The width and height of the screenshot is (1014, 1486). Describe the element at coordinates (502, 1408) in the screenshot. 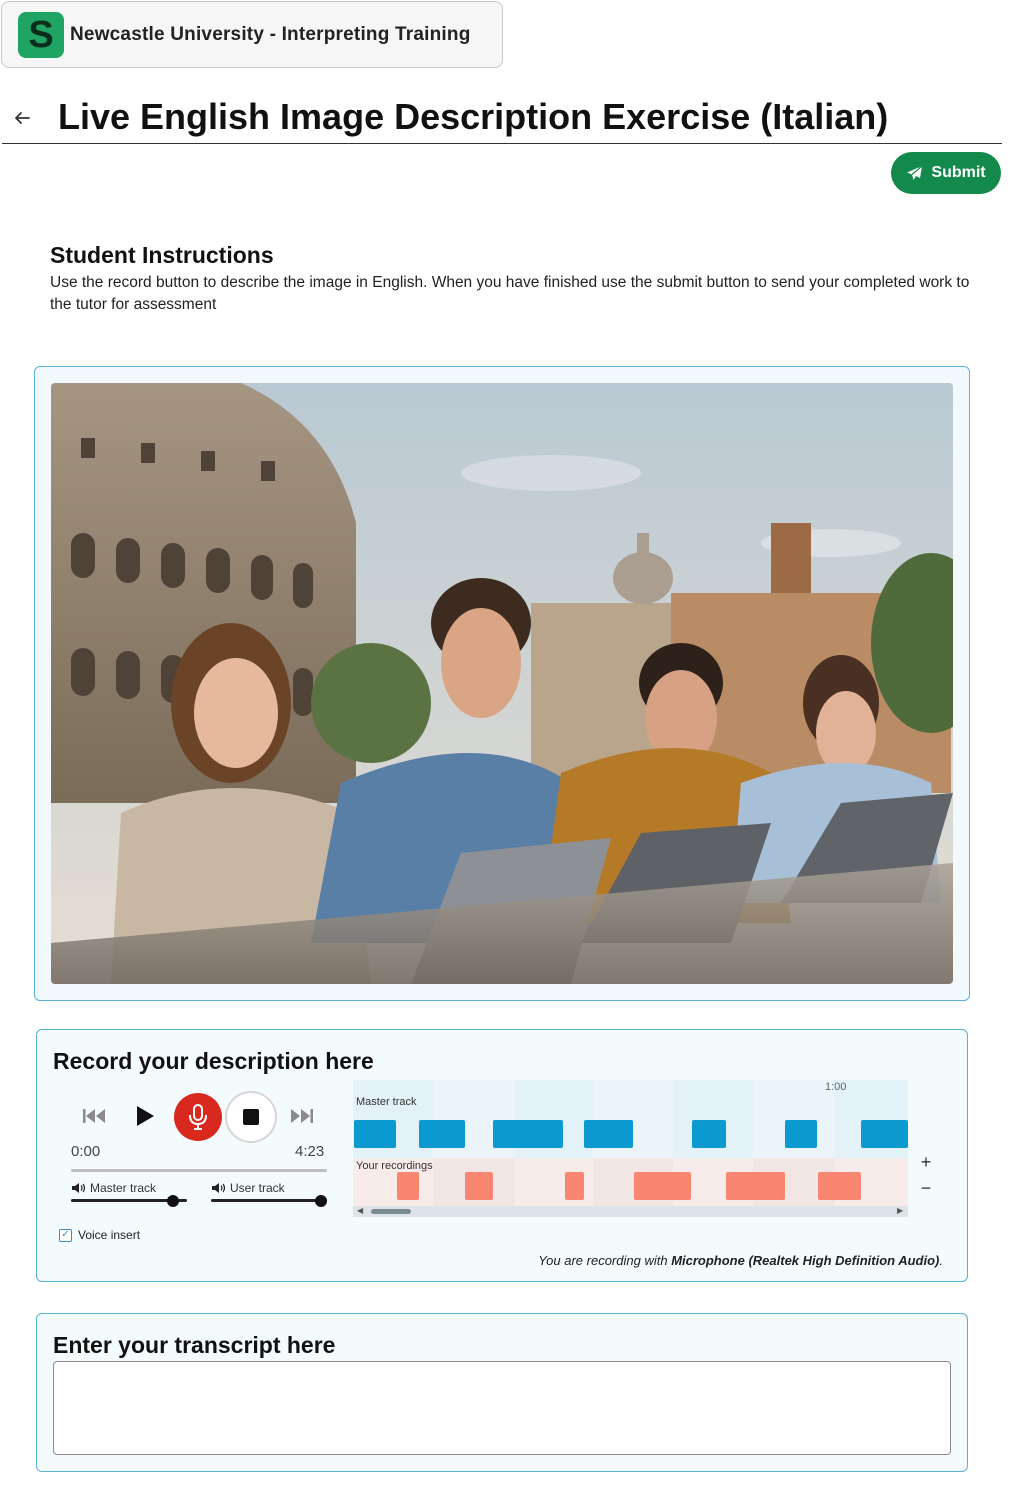

I see `transcript-input` at that location.